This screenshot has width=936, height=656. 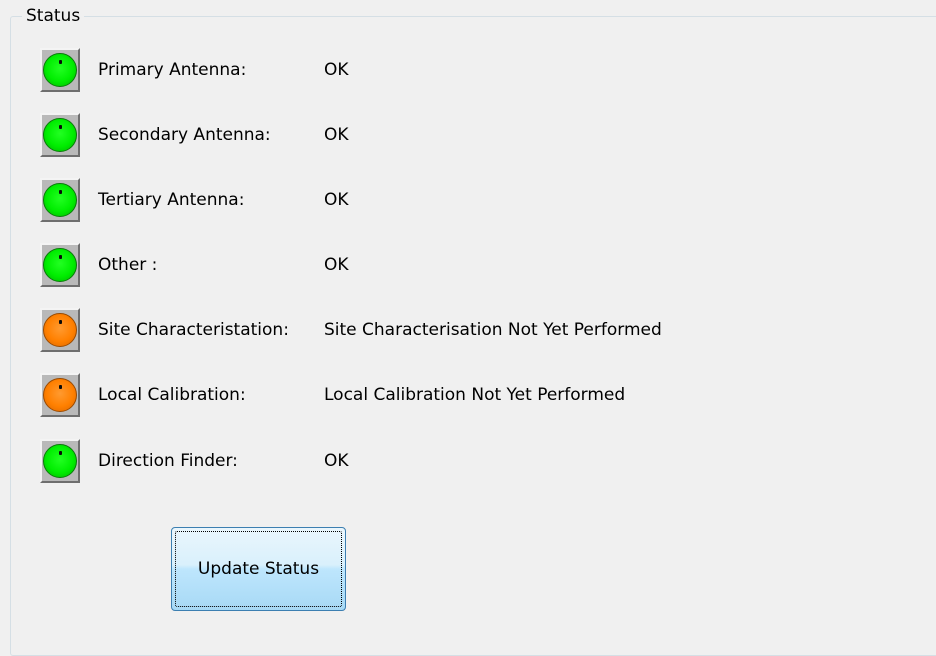 I want to click on status-label: Tertiary Antenna:, so click(x=171, y=200).